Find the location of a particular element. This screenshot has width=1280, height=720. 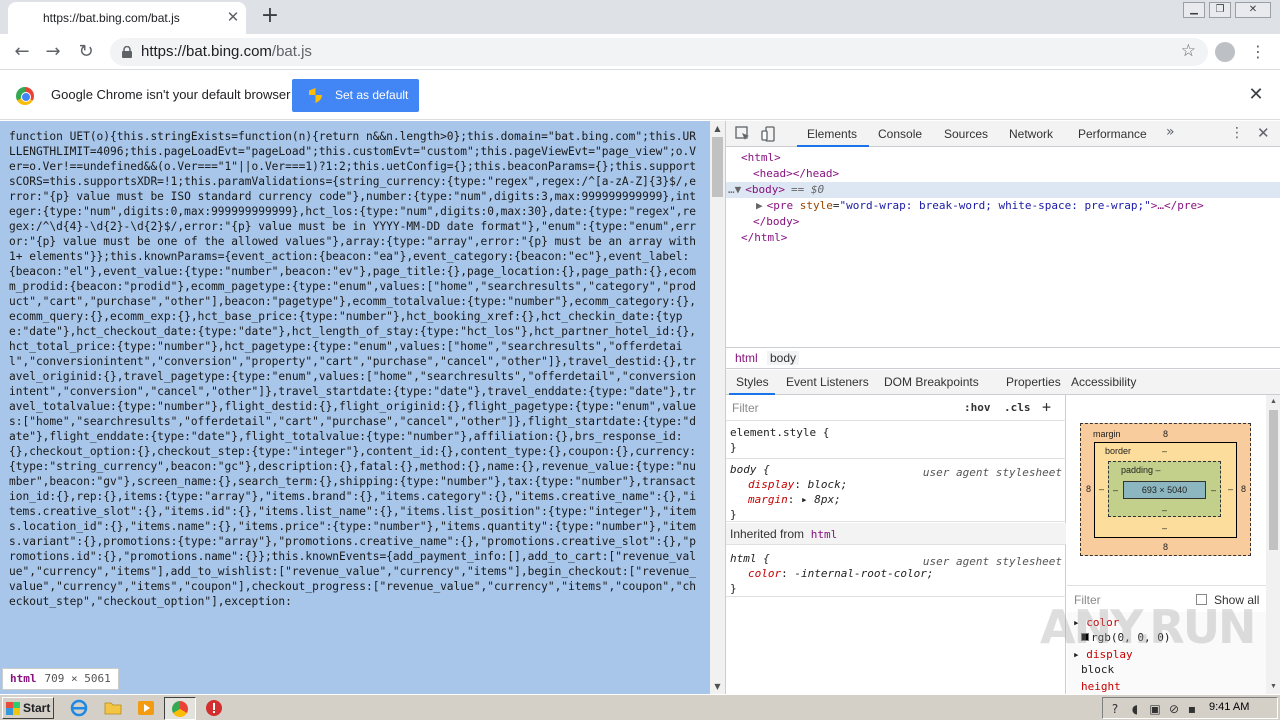

chrome-taskbar-button is located at coordinates (180, 708).